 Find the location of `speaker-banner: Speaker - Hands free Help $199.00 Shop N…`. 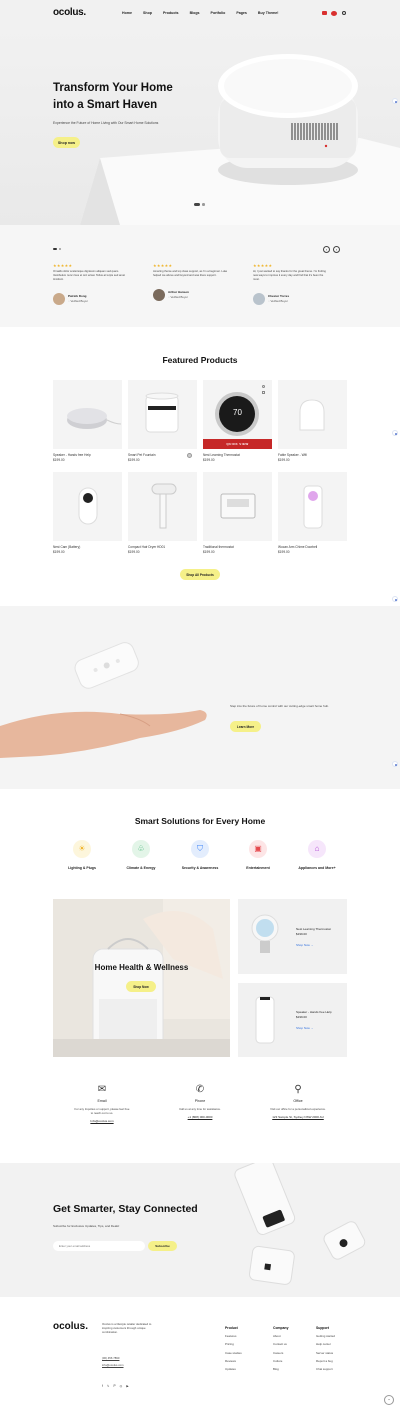

speaker-banner: Speaker - Hands free Help $199.00 Shop N… is located at coordinates (292, 1020).